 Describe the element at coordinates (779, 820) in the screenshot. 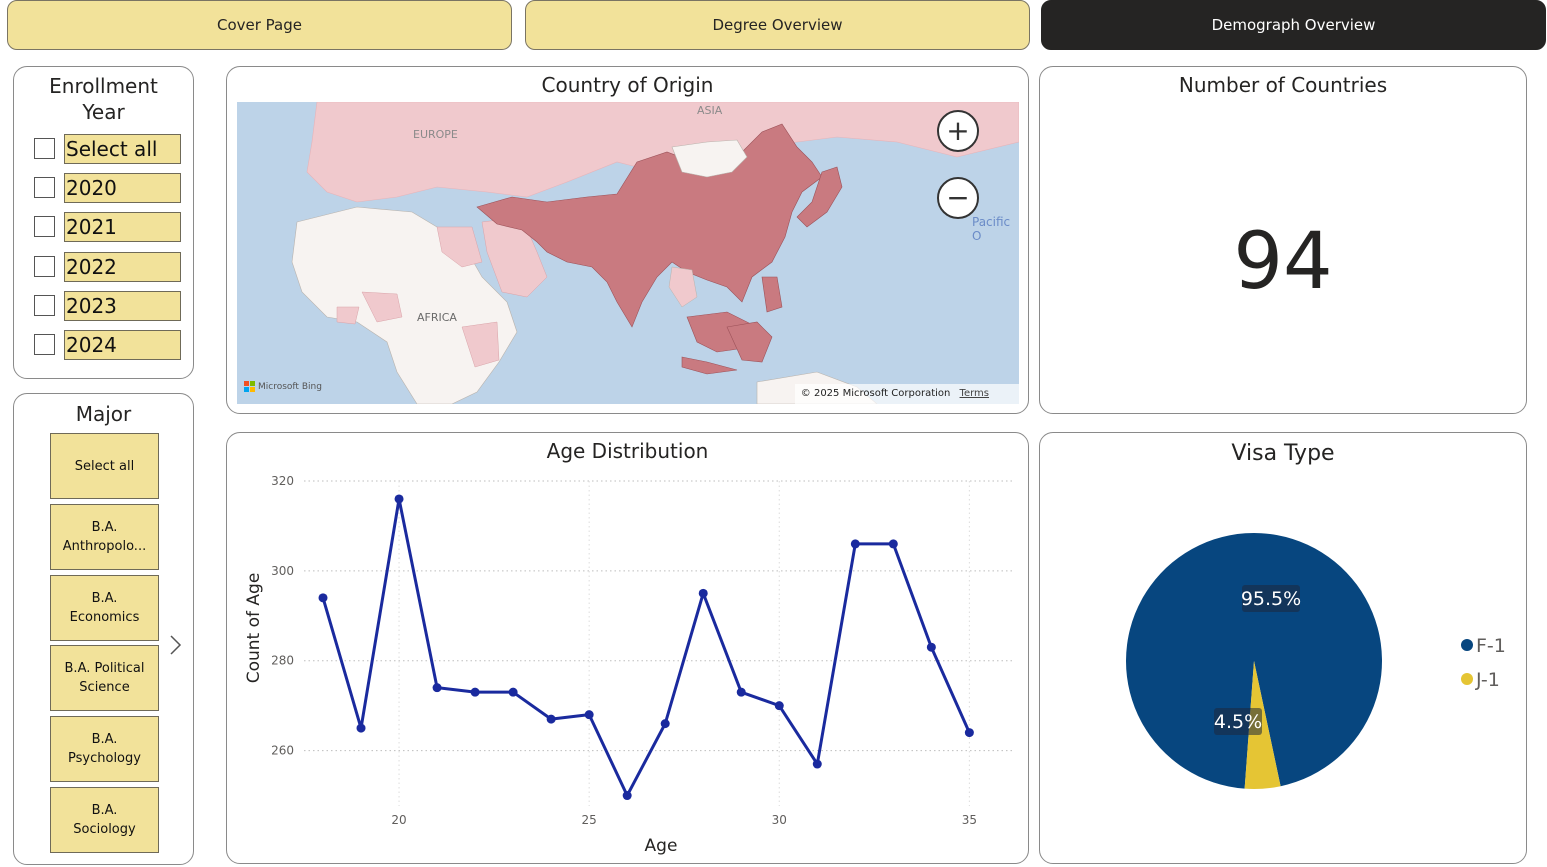

I see `x-tick-label: 30` at that location.